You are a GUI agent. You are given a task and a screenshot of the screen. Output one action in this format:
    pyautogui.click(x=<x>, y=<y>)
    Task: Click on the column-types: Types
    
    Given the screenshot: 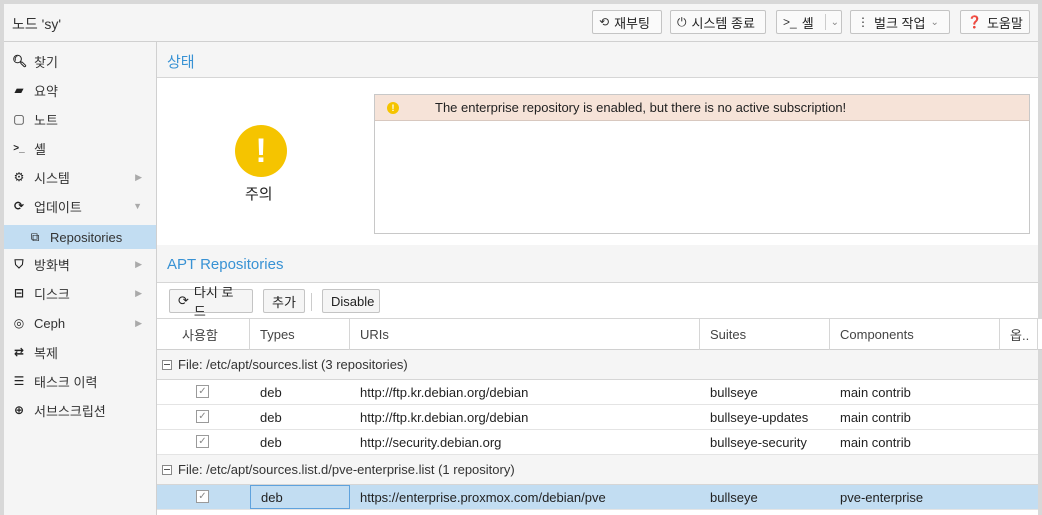 What is the action you would take?
    pyautogui.click(x=300, y=334)
    